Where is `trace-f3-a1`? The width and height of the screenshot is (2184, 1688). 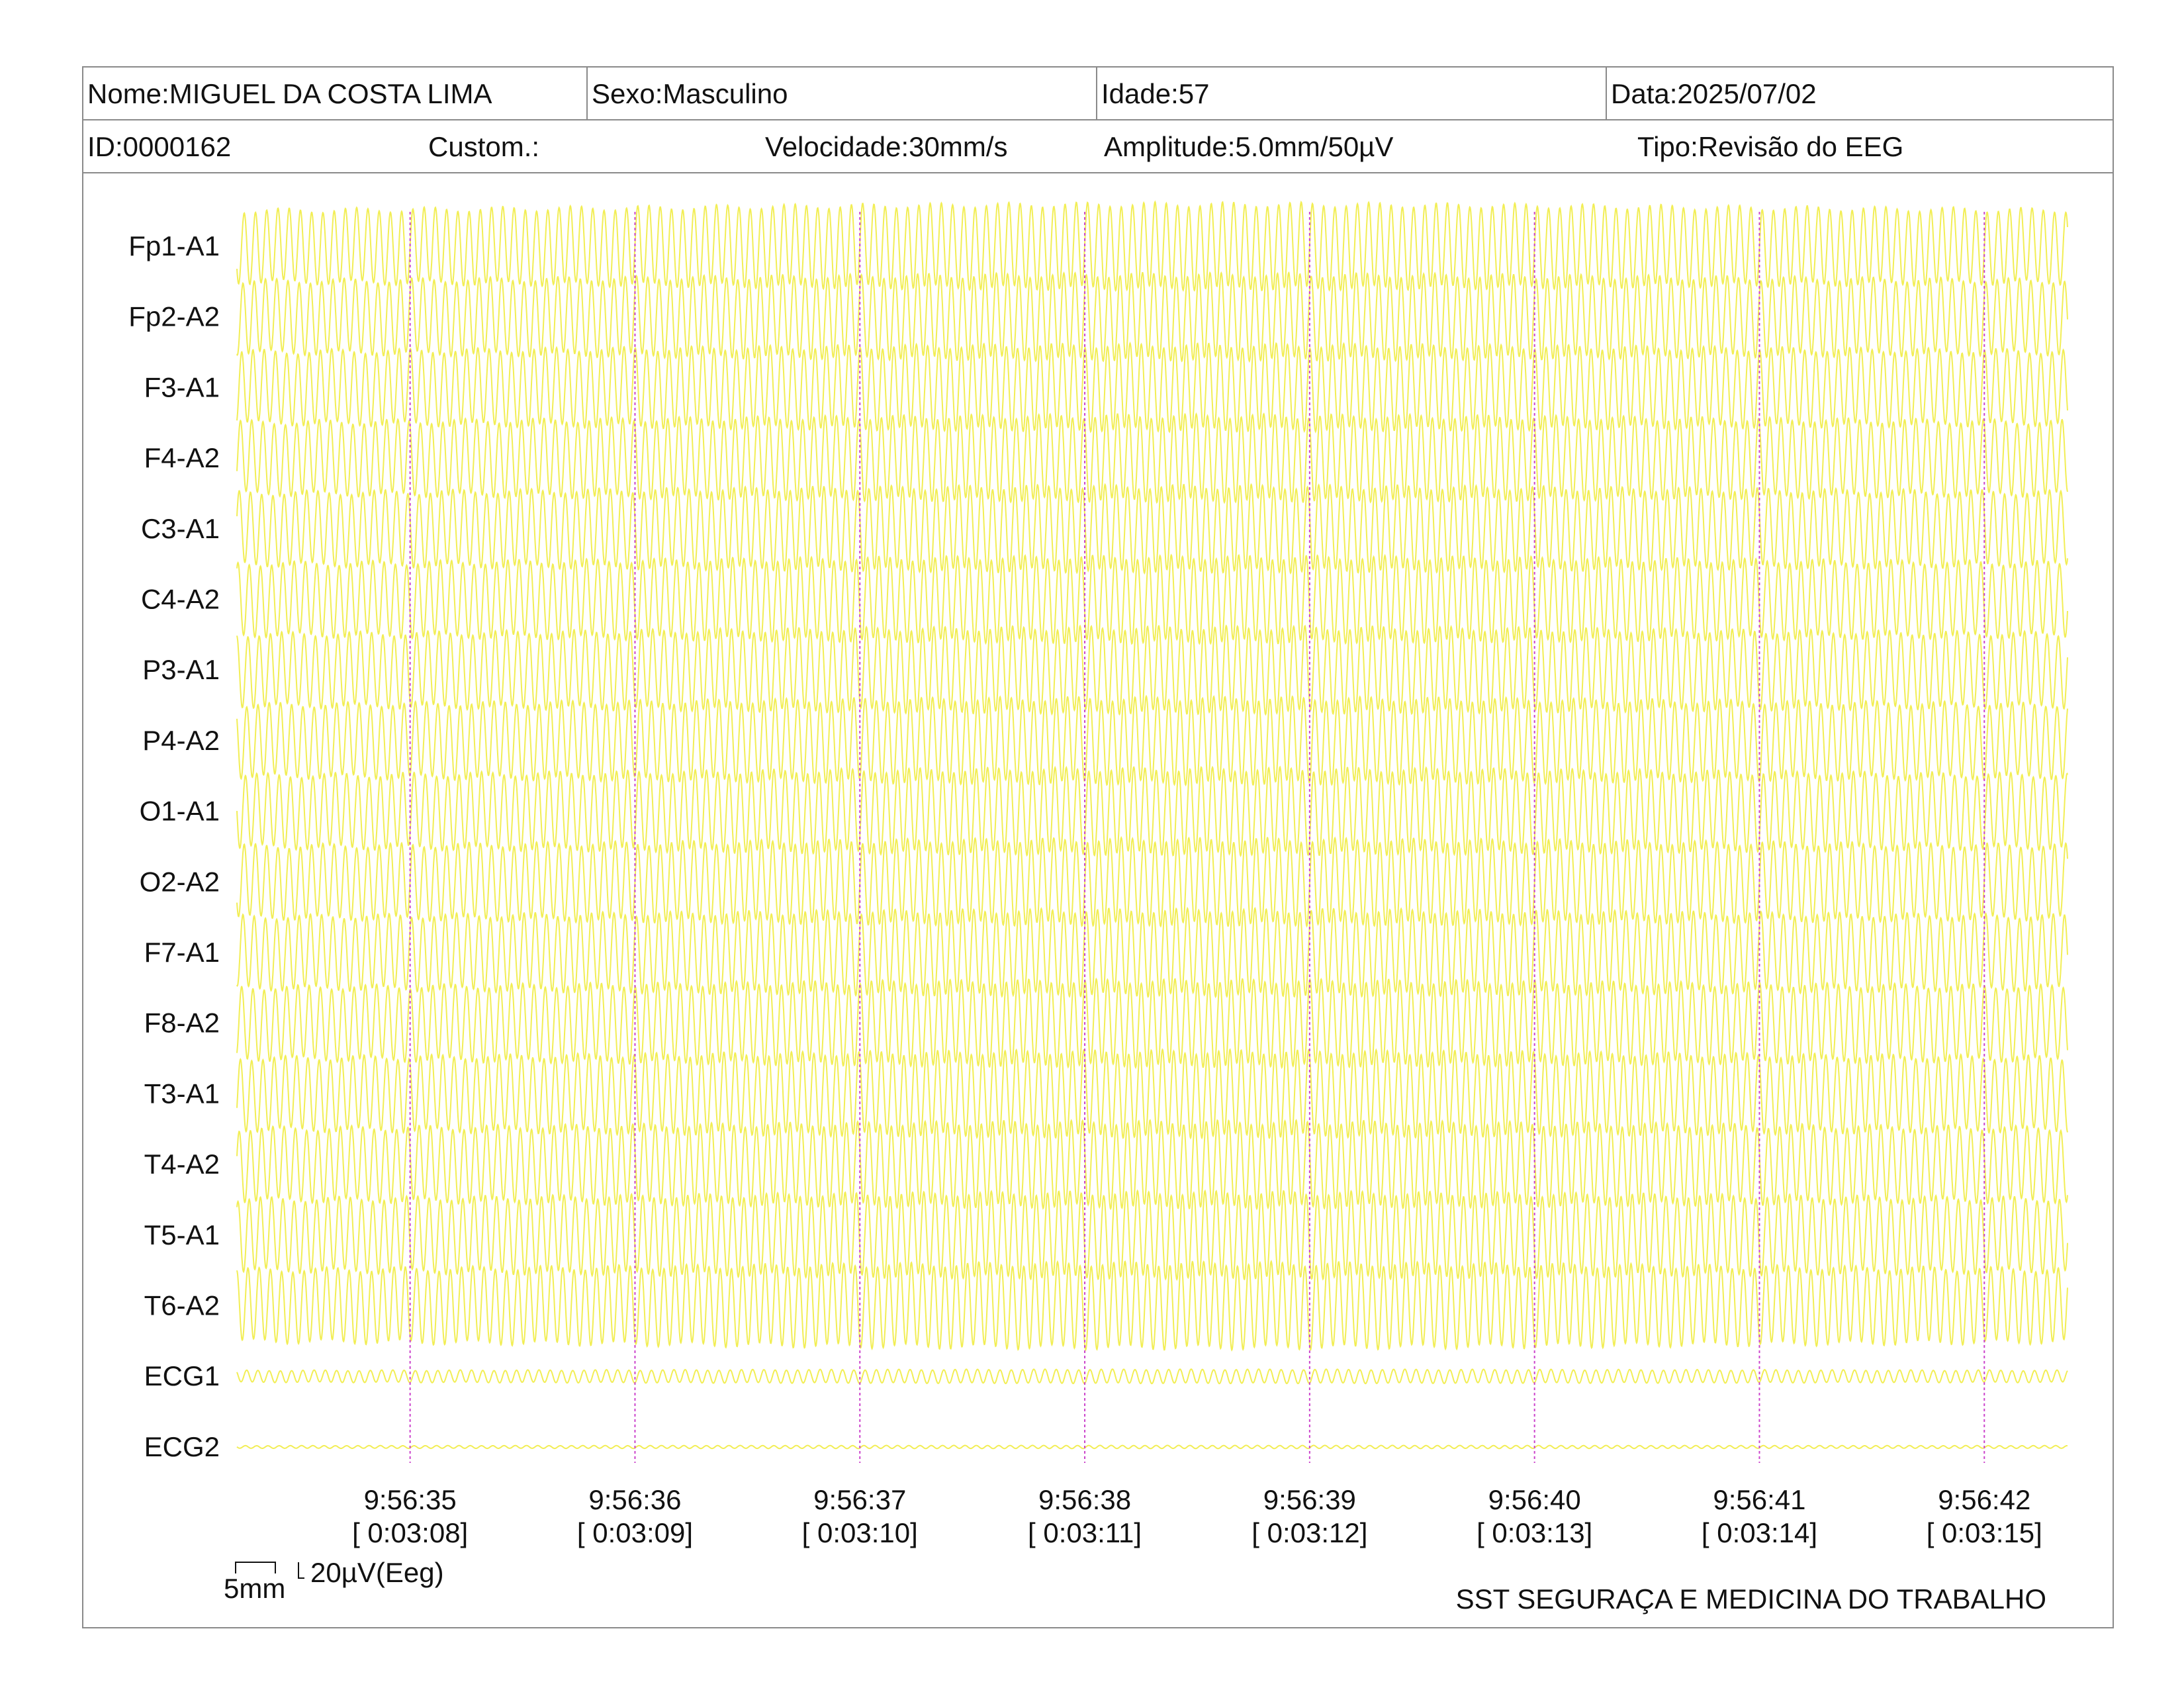 trace-f3-a1 is located at coordinates (1152, 387).